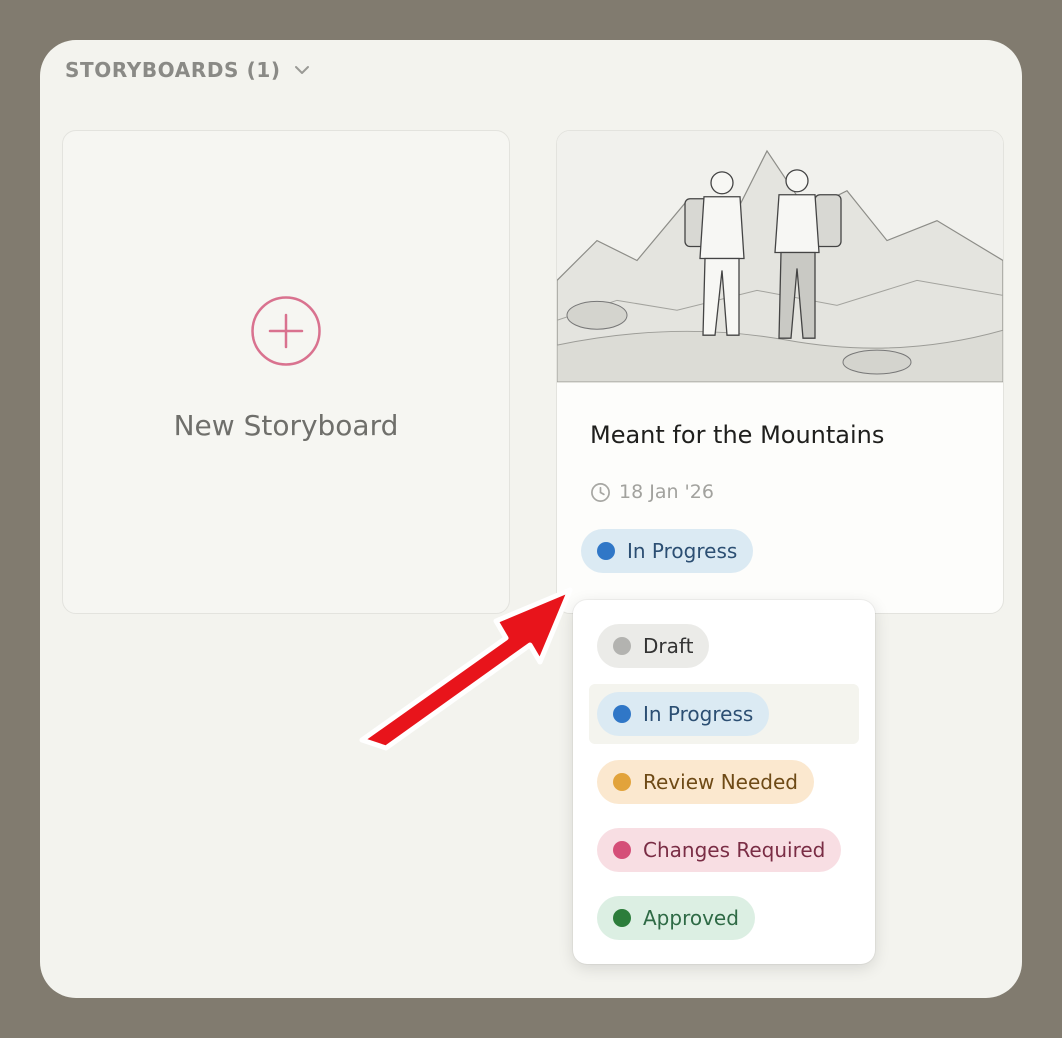 Image resolution: width=1062 pixels, height=1038 pixels. Describe the element at coordinates (666, 492) in the screenshot. I see `storyboard-date-text: 18 Jan '26` at that location.